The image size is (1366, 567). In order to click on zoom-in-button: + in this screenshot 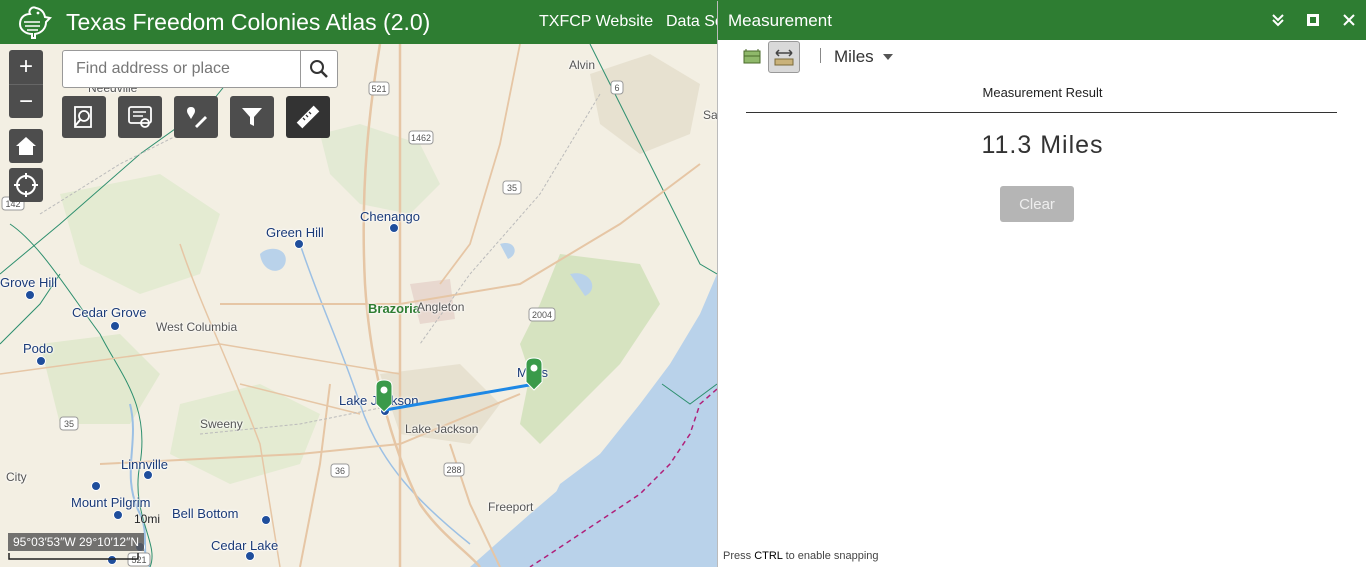, I will do `click(26, 67)`.